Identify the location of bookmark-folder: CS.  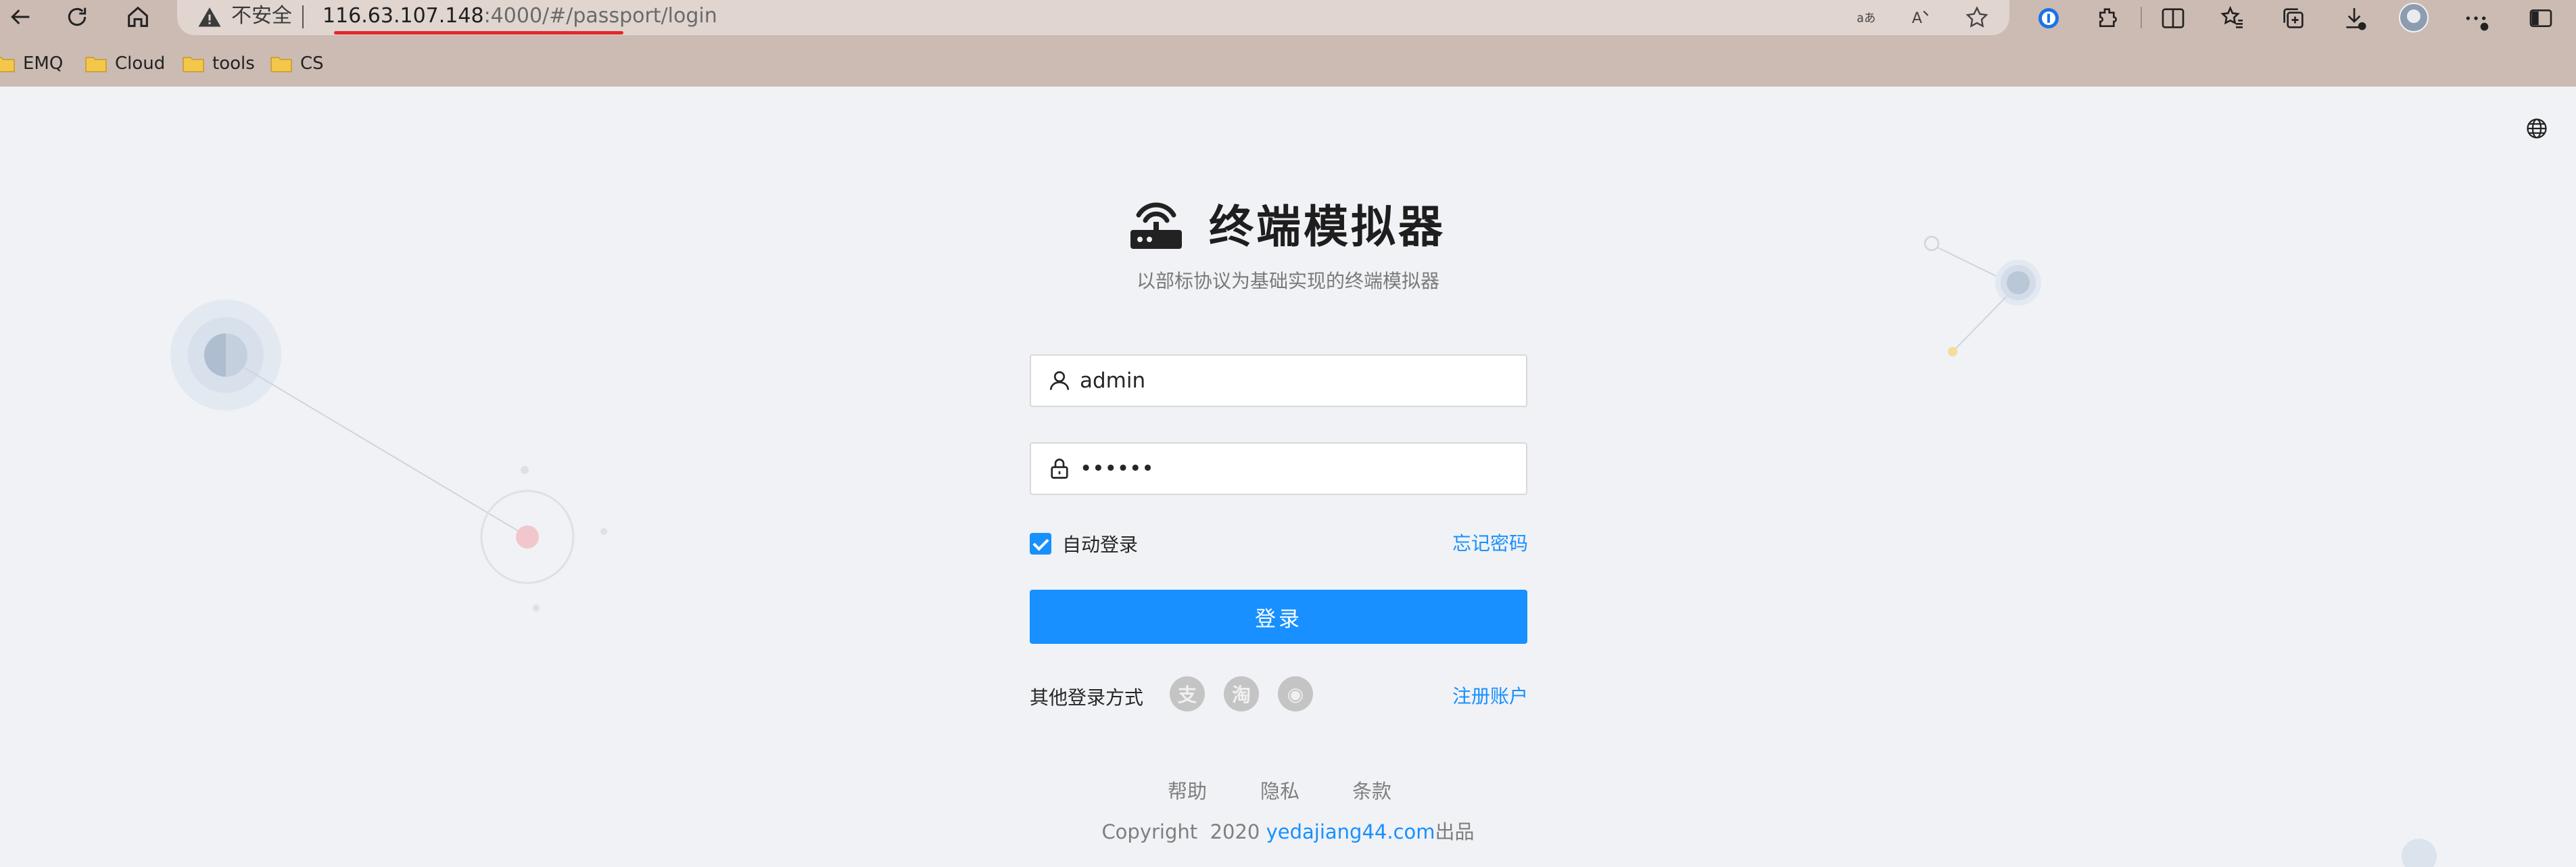
(297, 63).